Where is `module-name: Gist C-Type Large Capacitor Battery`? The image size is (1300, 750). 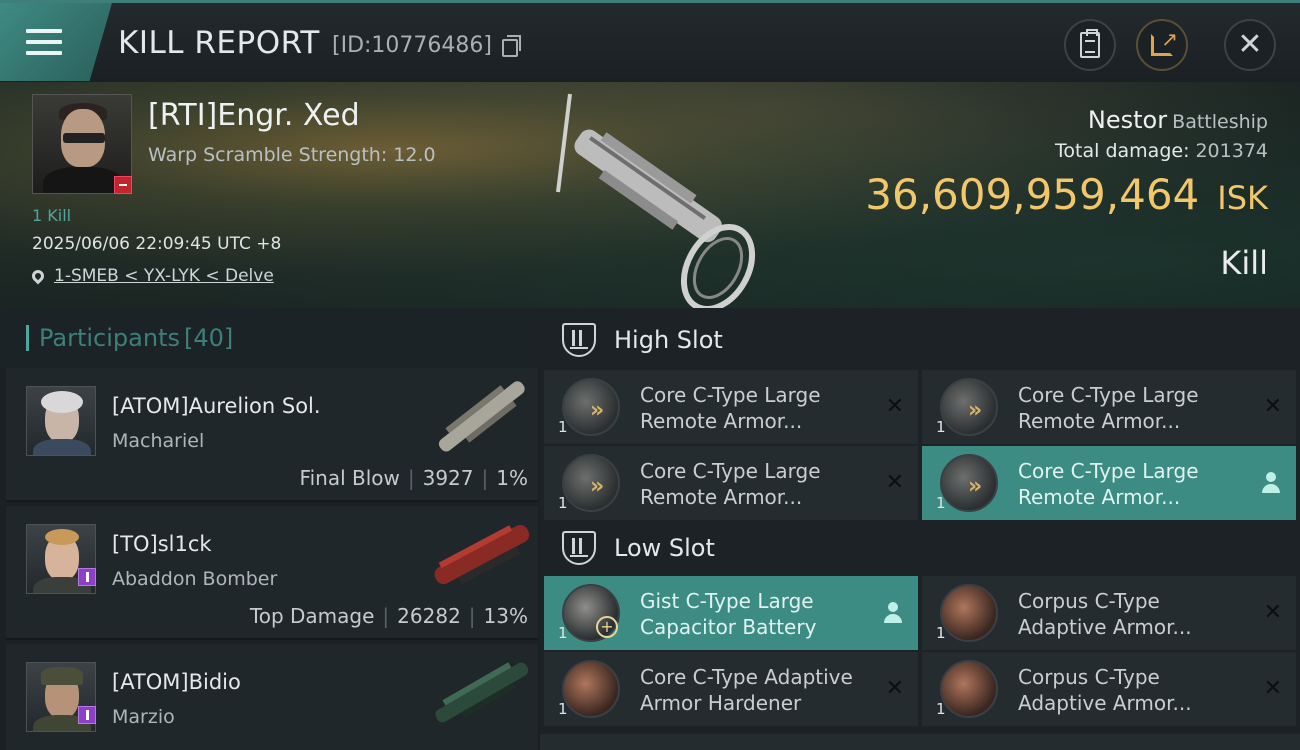
module-name: Gist C-Type Large Capacitor Battery is located at coordinates (760, 614).